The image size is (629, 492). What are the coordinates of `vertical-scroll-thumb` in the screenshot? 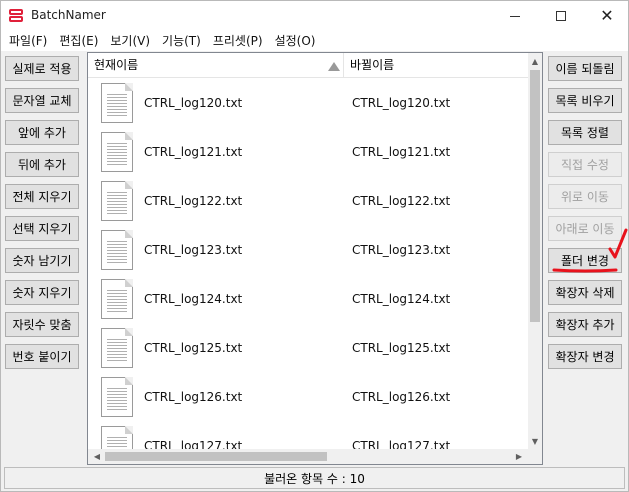 It's located at (535, 196).